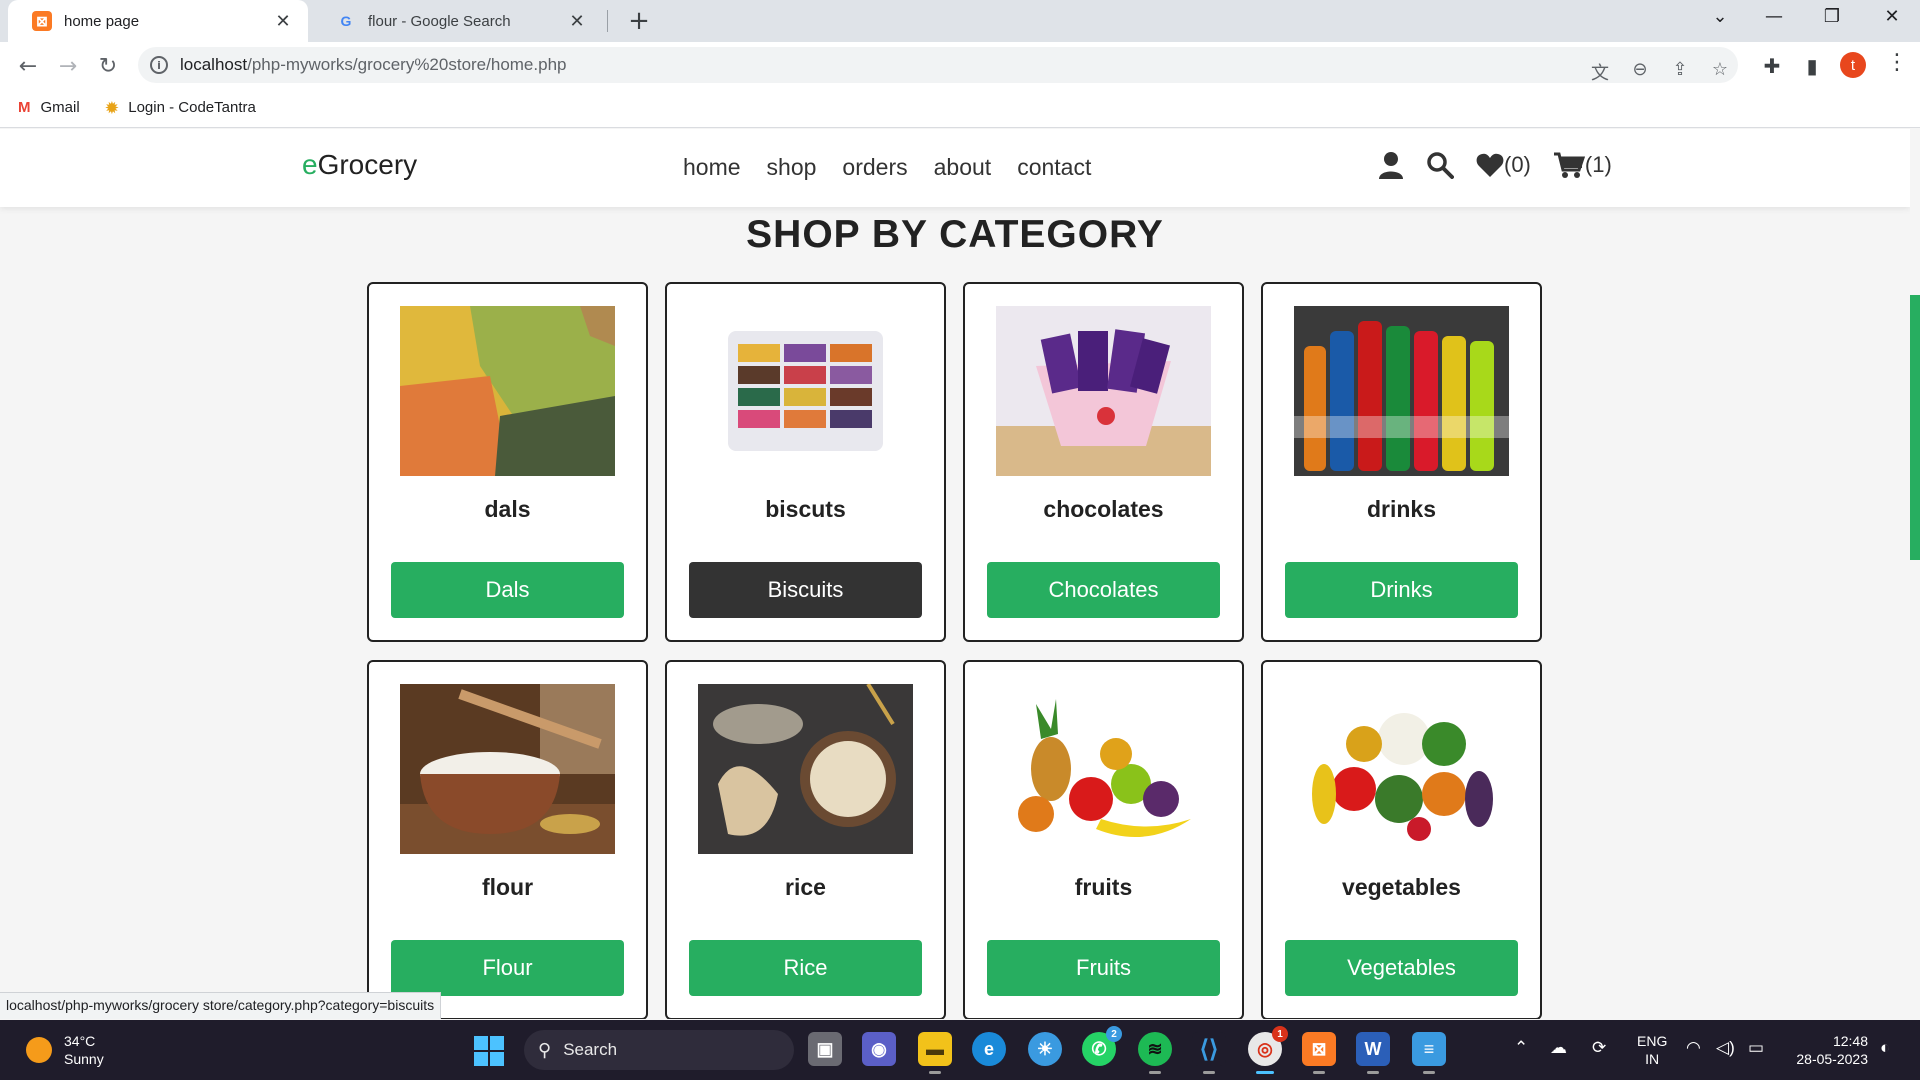 This screenshot has height=1080, width=1920. What do you see at coordinates (1915, 427) in the screenshot?
I see `page-scrollbar` at bounding box center [1915, 427].